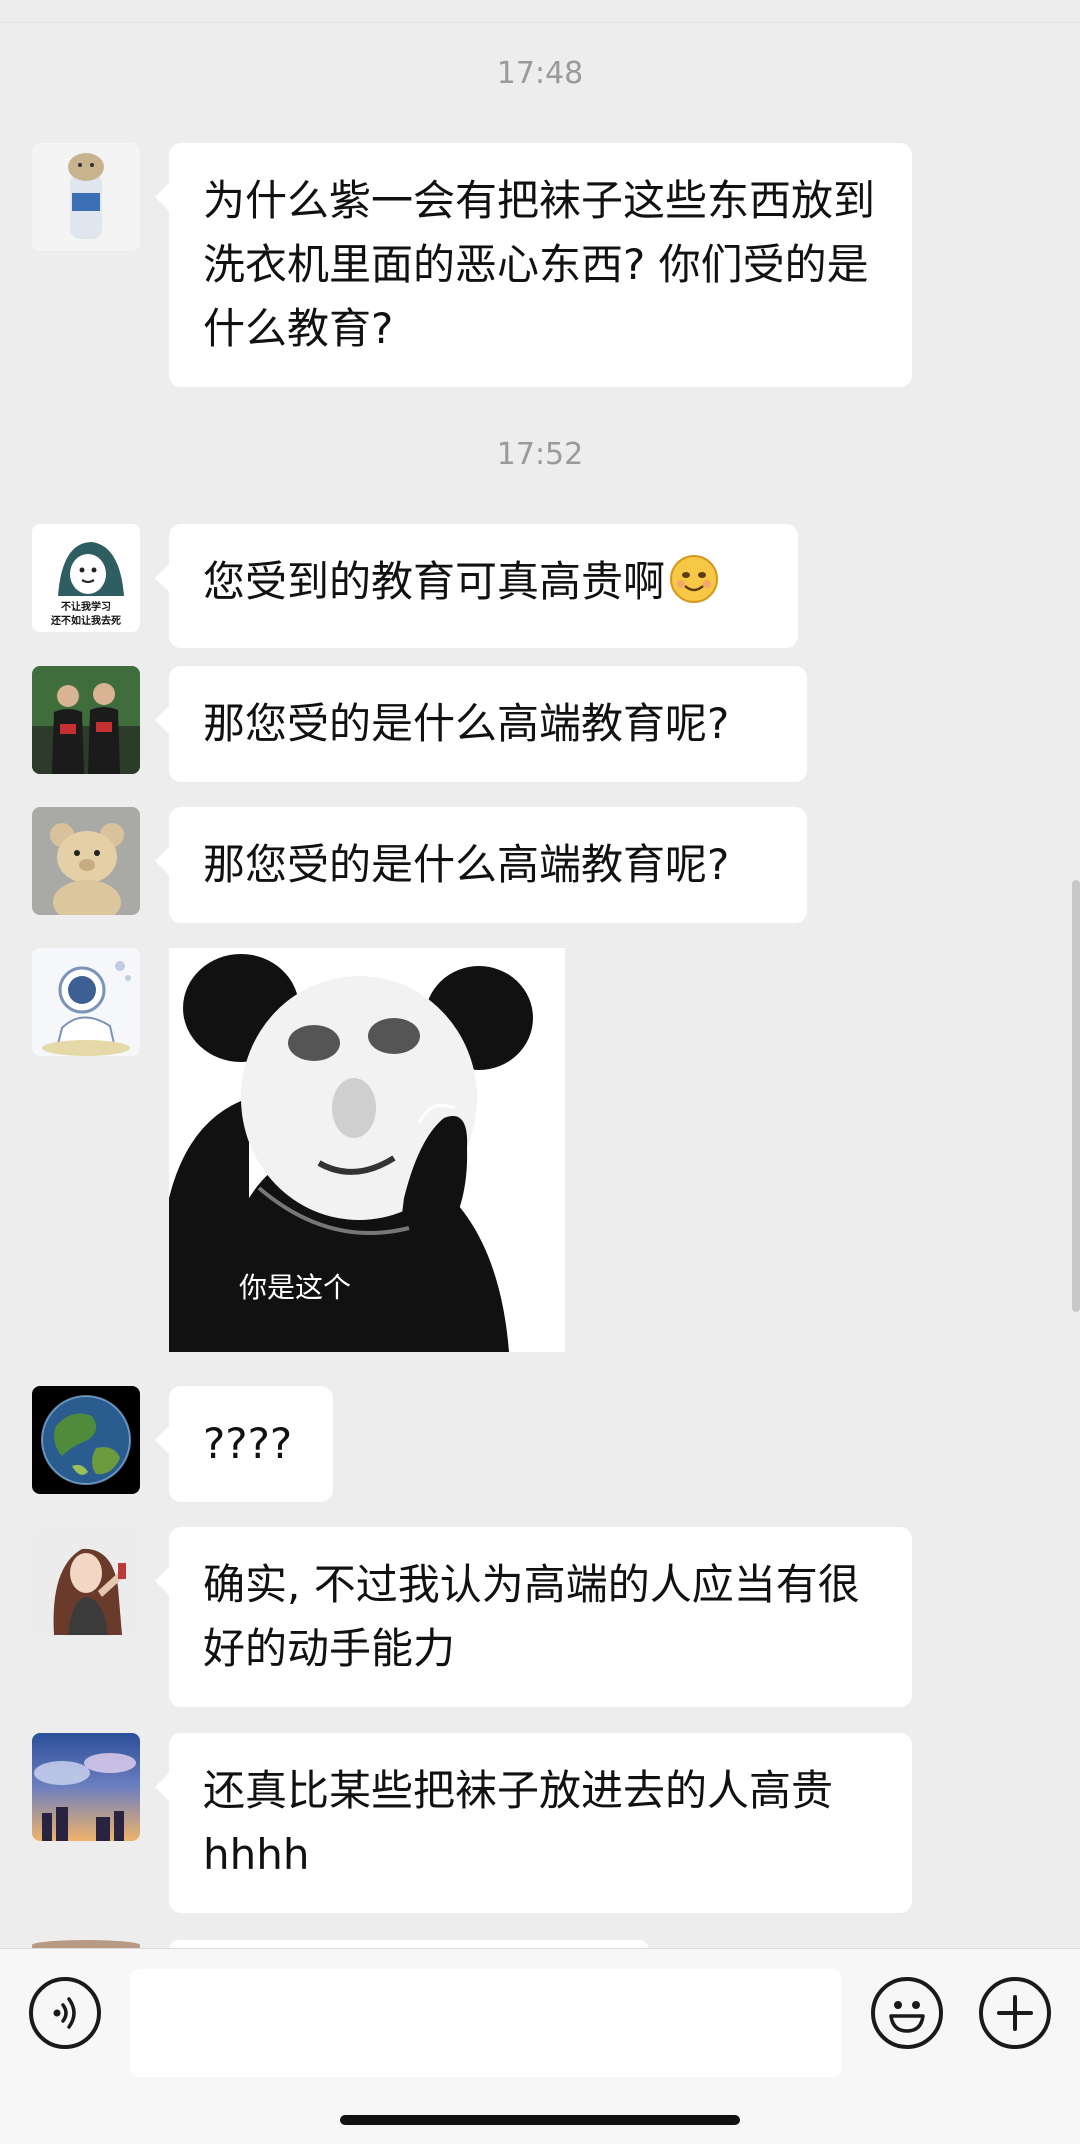 The height and width of the screenshot is (2144, 1080). Describe the element at coordinates (907, 2013) in the screenshot. I see `emoji-icon` at that location.